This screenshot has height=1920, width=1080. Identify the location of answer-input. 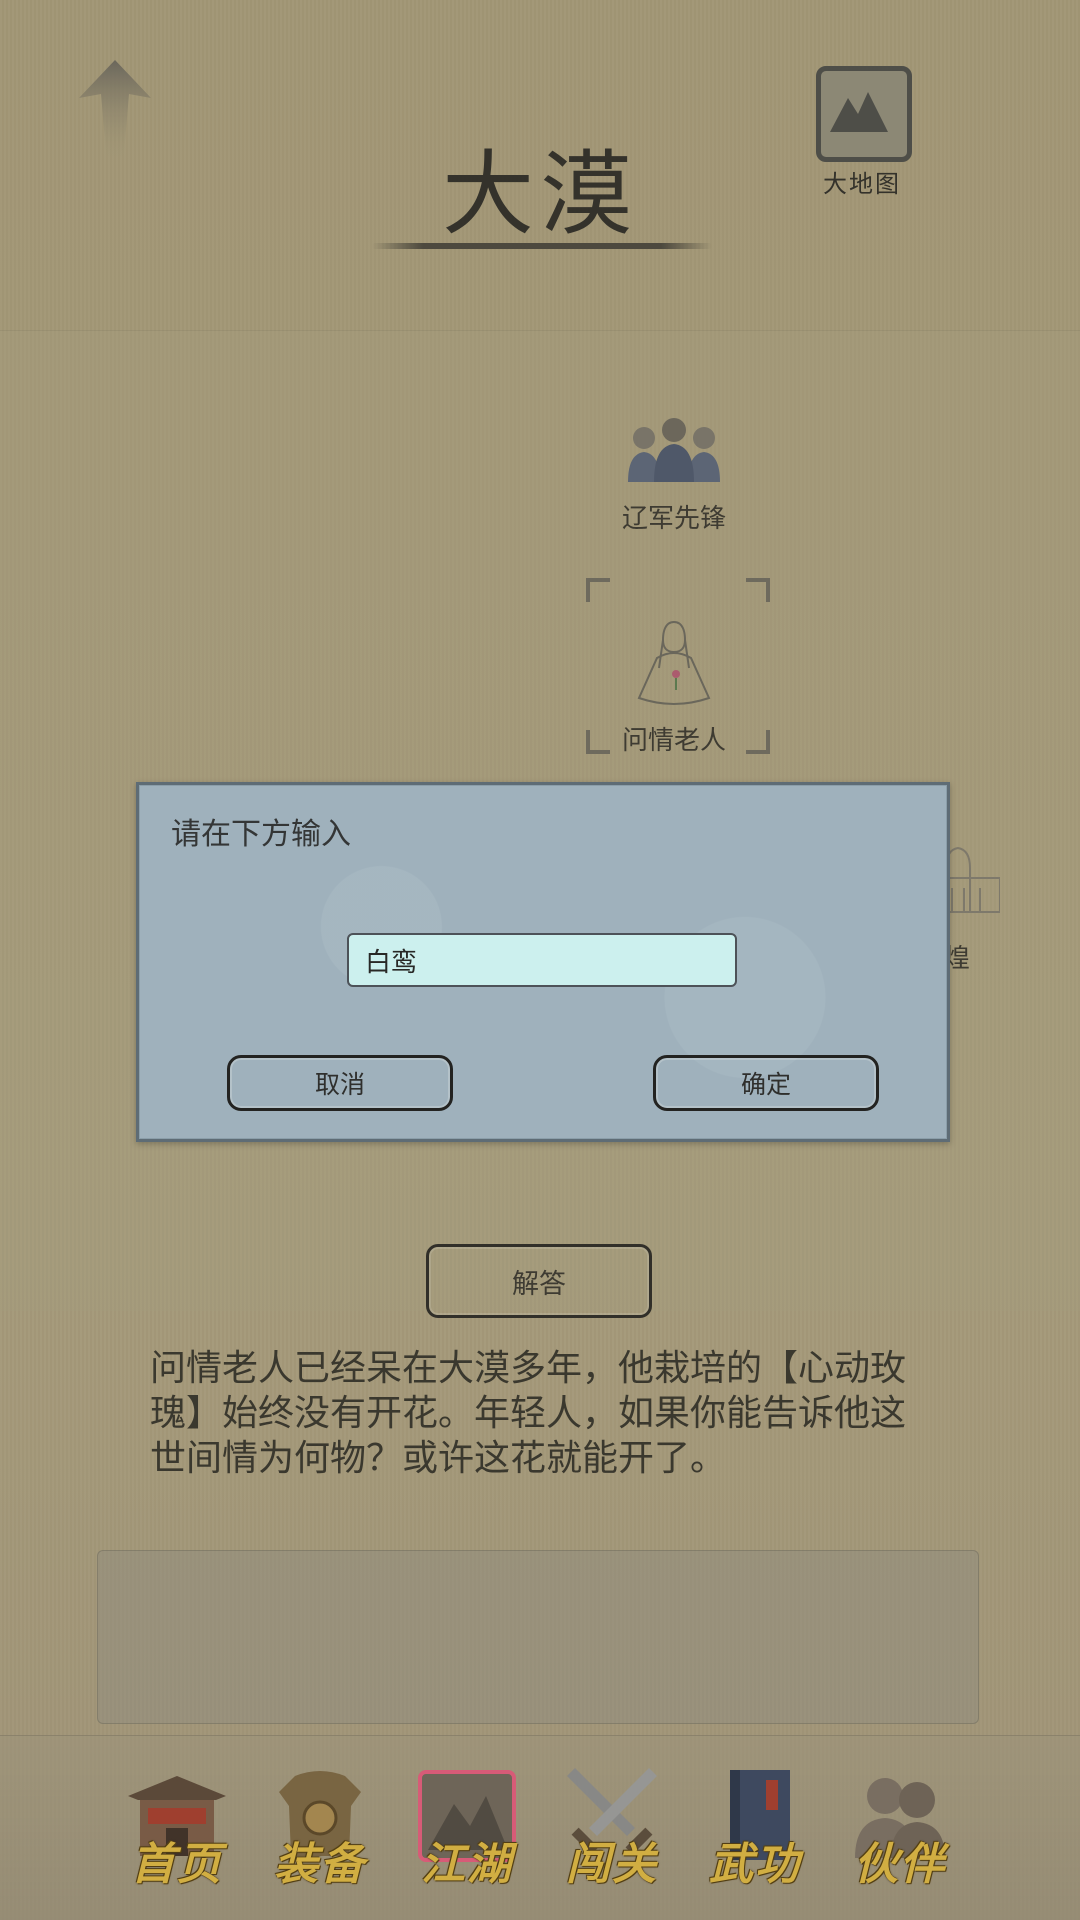
(542, 960).